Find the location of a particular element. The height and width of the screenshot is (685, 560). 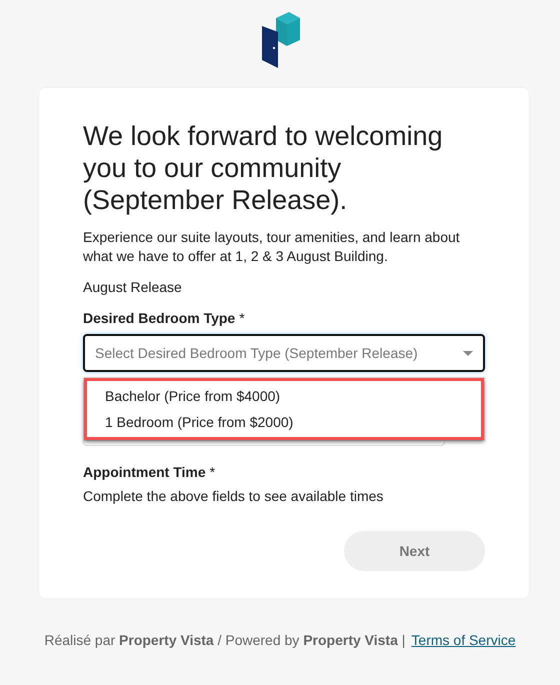

hint-text: Complete the above fields to see available times is located at coordinates (233, 496).